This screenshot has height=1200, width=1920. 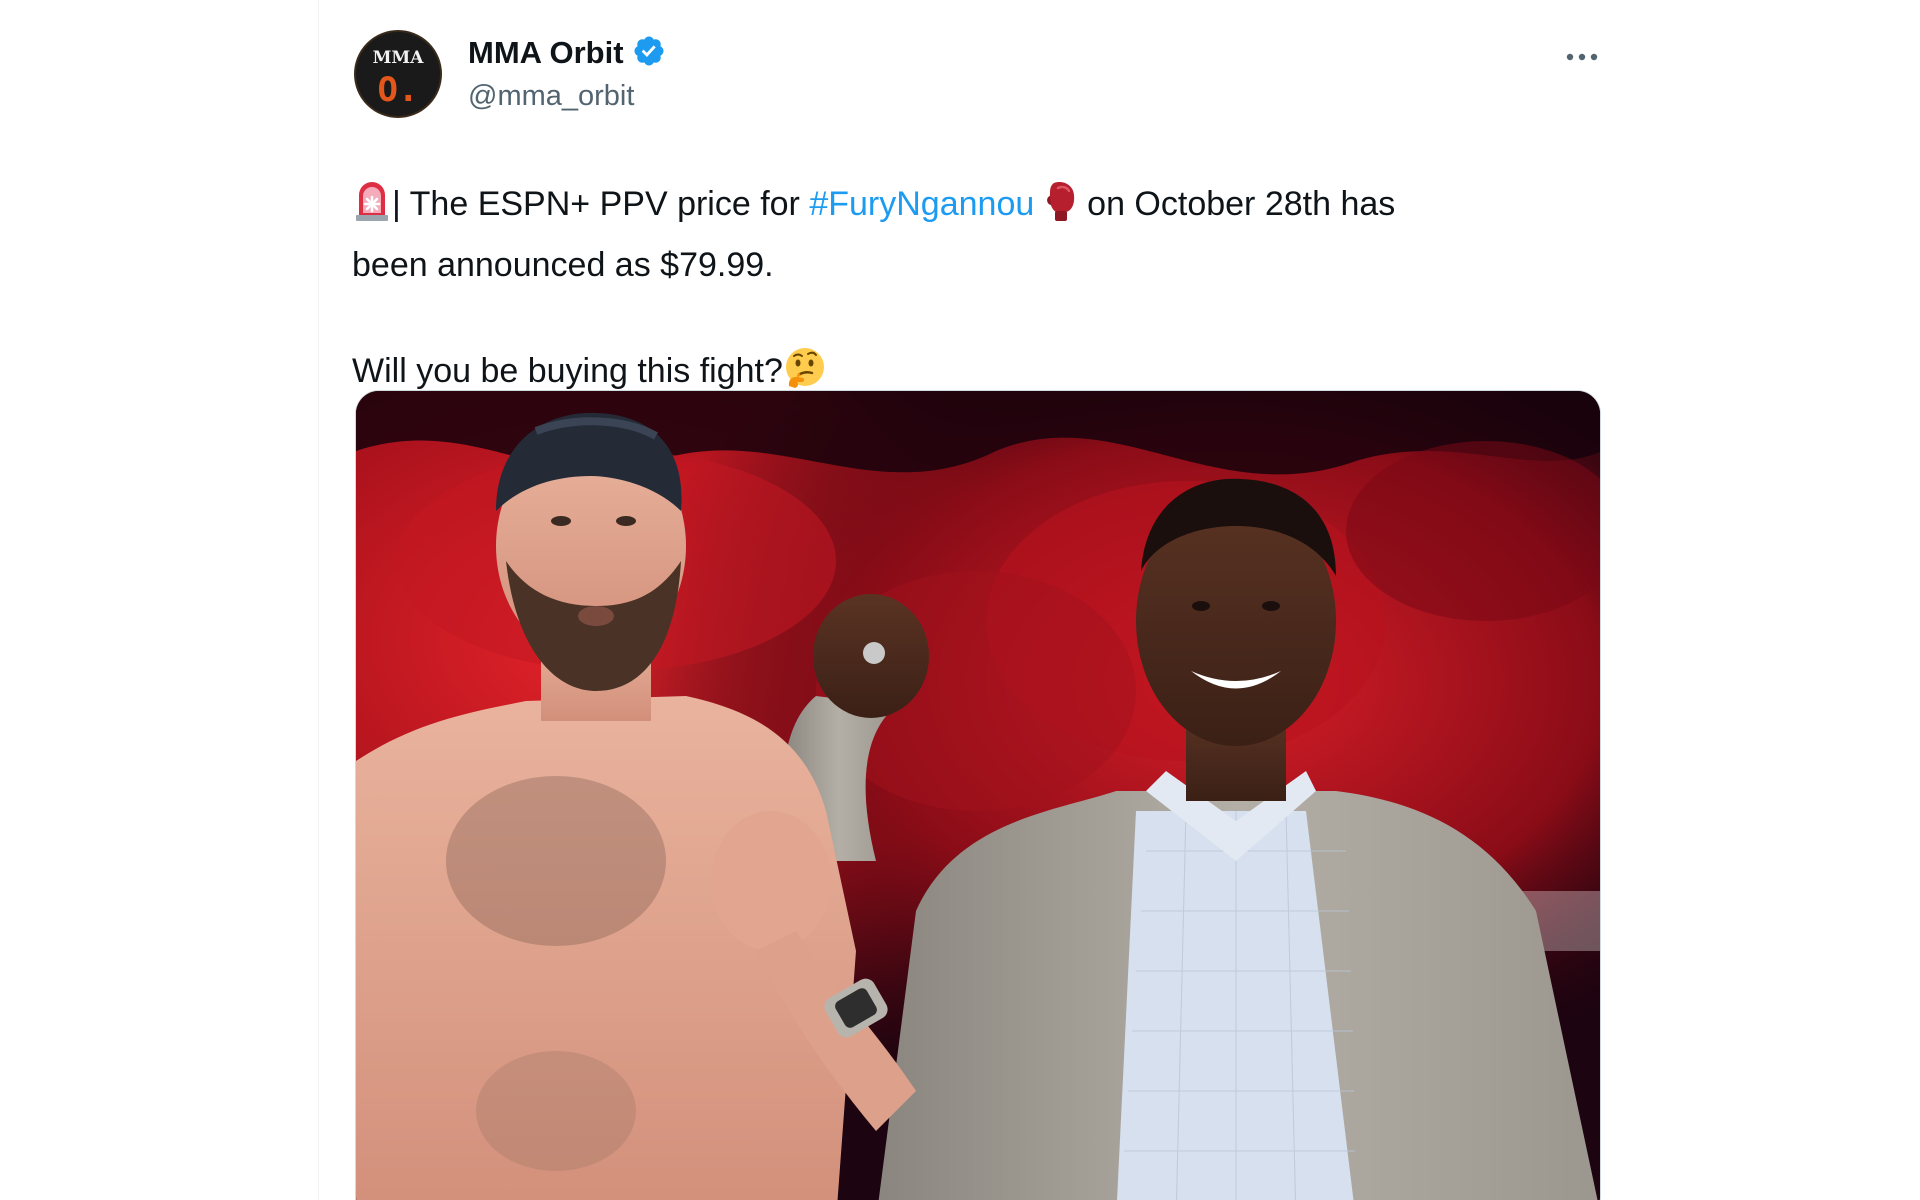 What do you see at coordinates (567, 371) in the screenshot?
I see `tweet-question: Will you be buying this fight?` at bounding box center [567, 371].